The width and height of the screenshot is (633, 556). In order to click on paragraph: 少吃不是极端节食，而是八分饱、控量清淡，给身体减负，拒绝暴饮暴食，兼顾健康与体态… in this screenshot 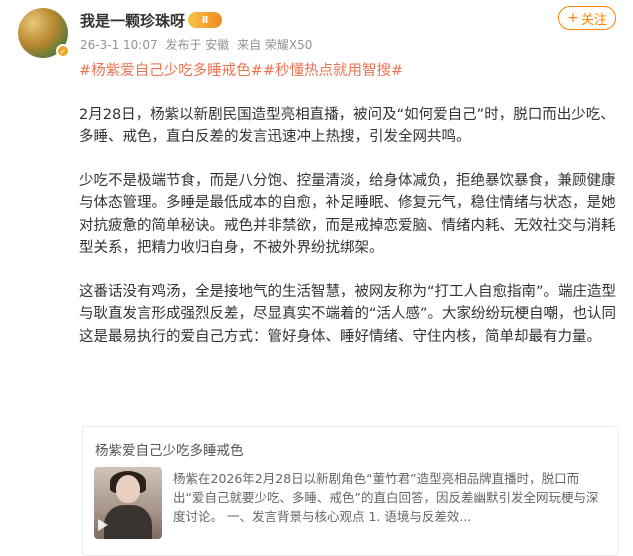, I will do `click(347, 214)`.